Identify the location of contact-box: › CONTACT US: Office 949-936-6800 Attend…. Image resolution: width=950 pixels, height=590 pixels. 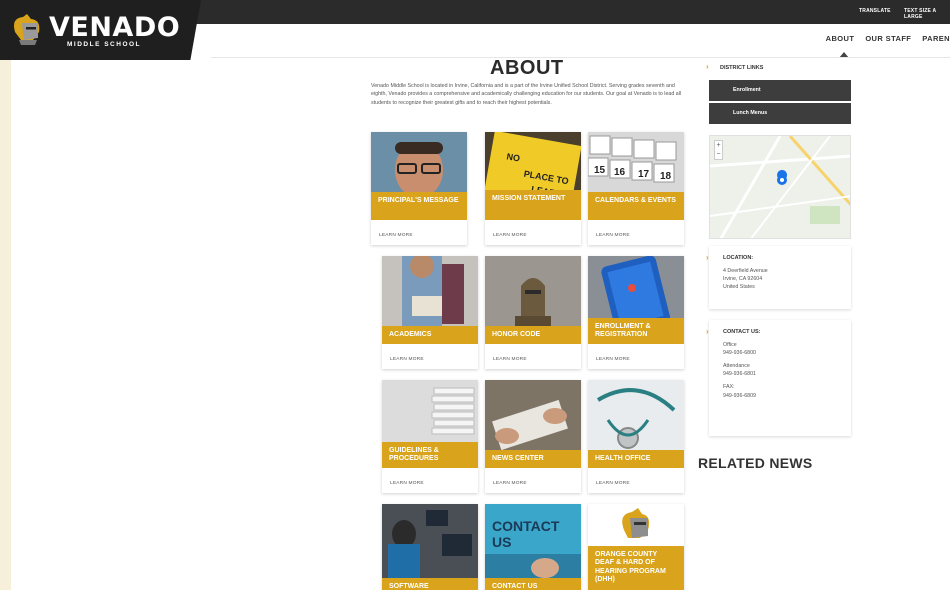
(778, 378).